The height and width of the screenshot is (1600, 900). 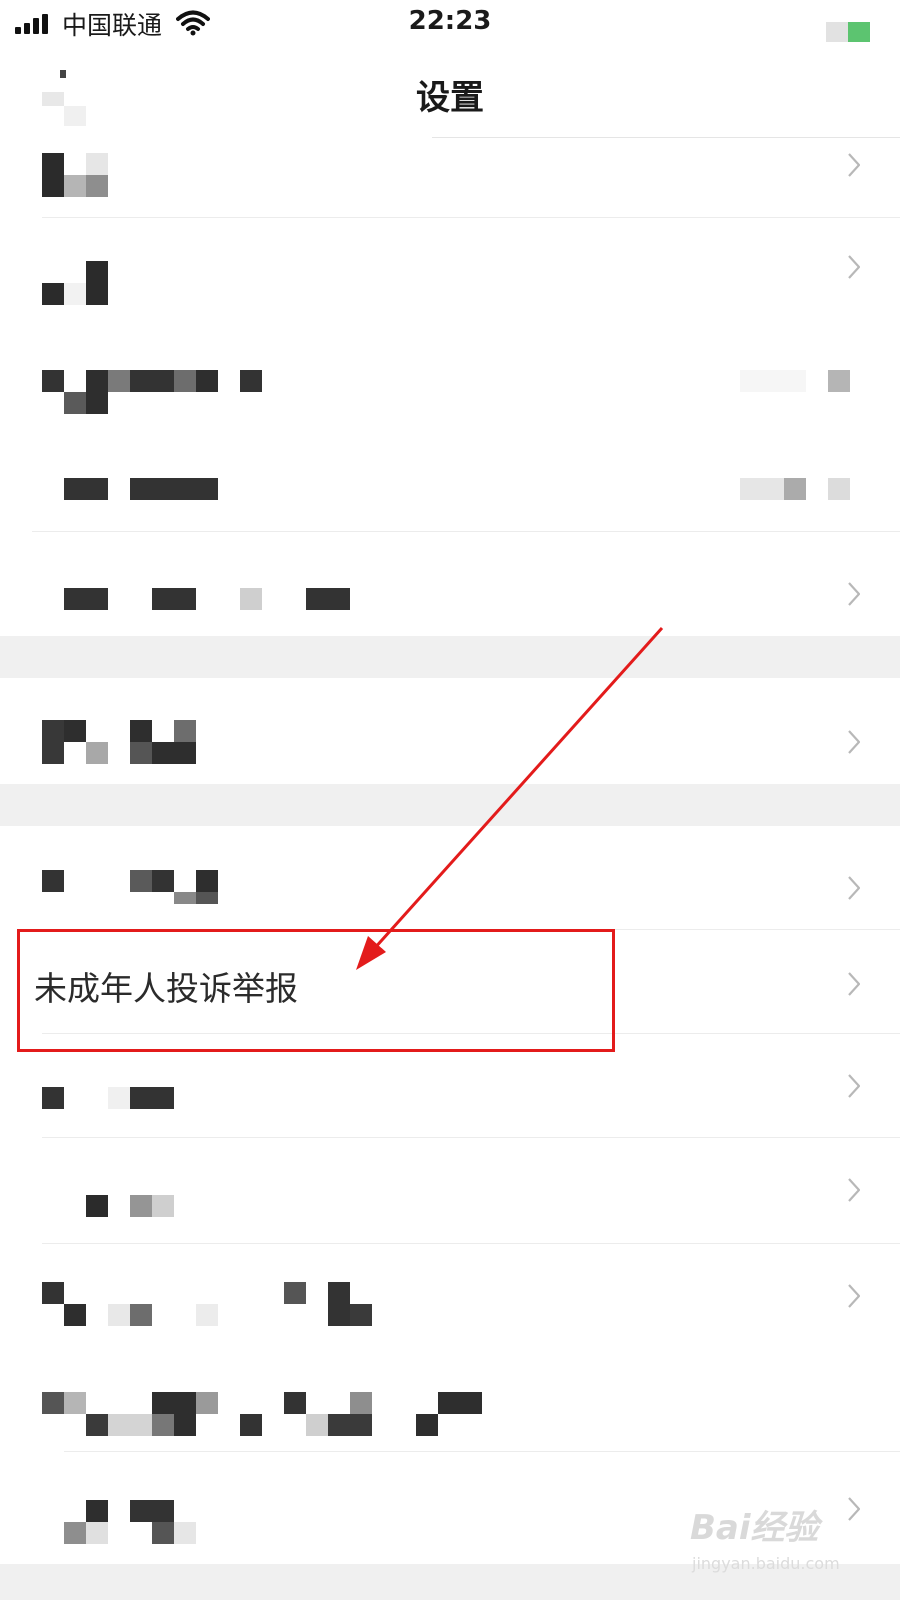 What do you see at coordinates (450, 98) in the screenshot?
I see `page-title: 设置` at bounding box center [450, 98].